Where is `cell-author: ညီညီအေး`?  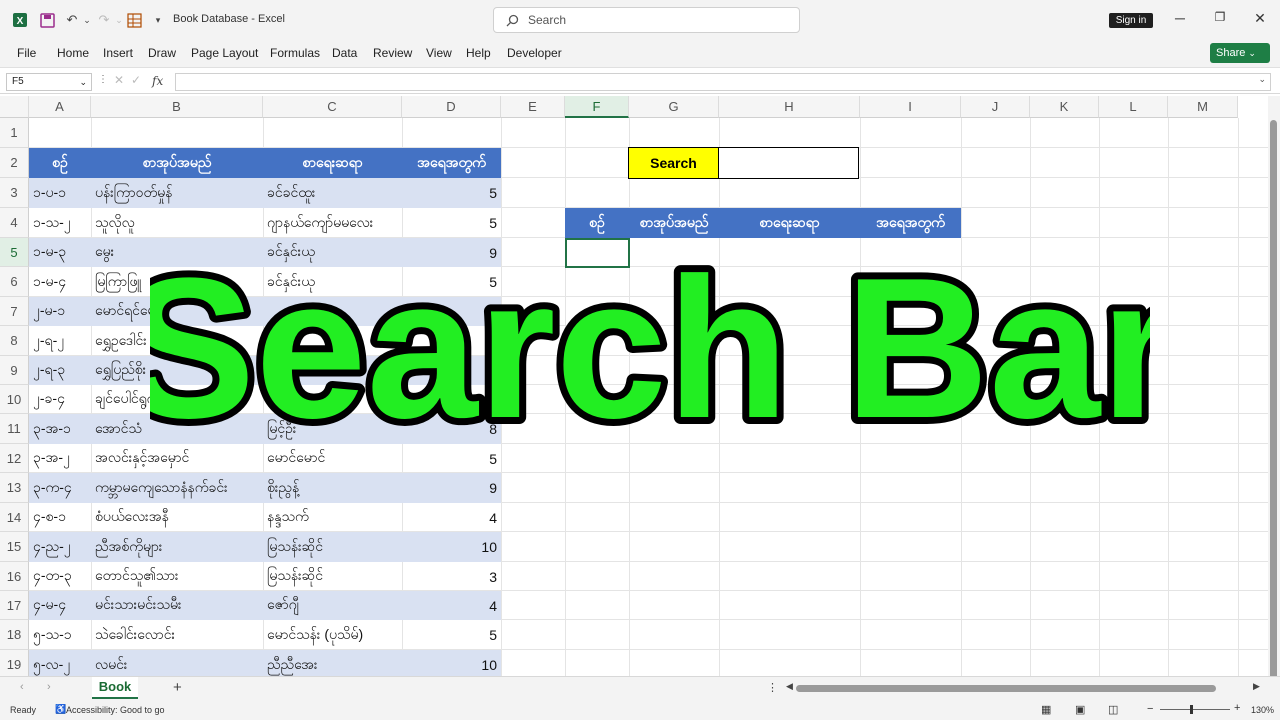
cell-author: ညီညီအေး is located at coordinates (332, 663).